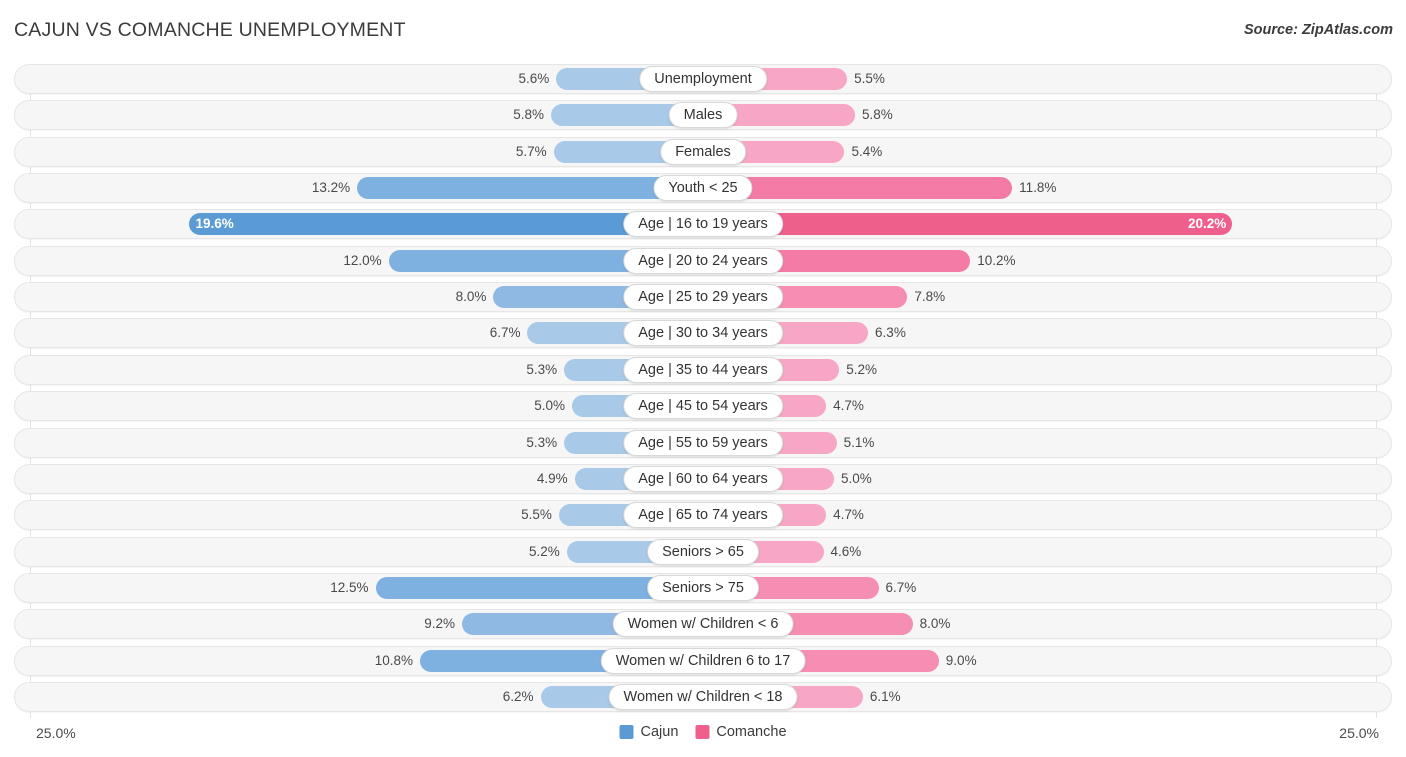 This screenshot has height=757, width=1406. What do you see at coordinates (867, 151) in the screenshot?
I see `value-label-comanche: 5.4%` at bounding box center [867, 151].